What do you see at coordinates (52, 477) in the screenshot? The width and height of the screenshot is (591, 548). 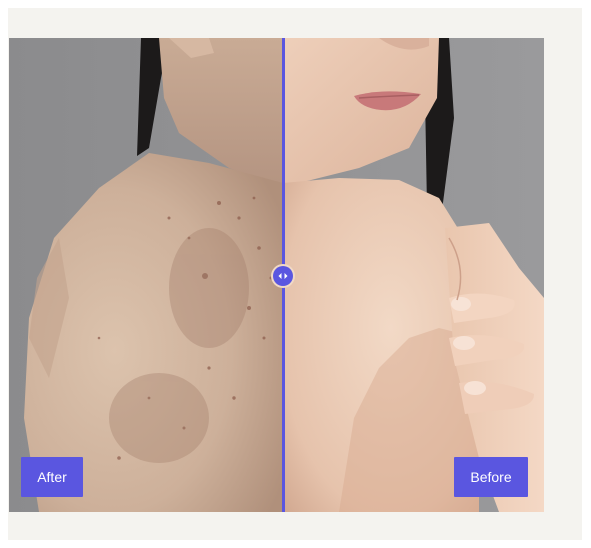 I see `after-label-button: After` at bounding box center [52, 477].